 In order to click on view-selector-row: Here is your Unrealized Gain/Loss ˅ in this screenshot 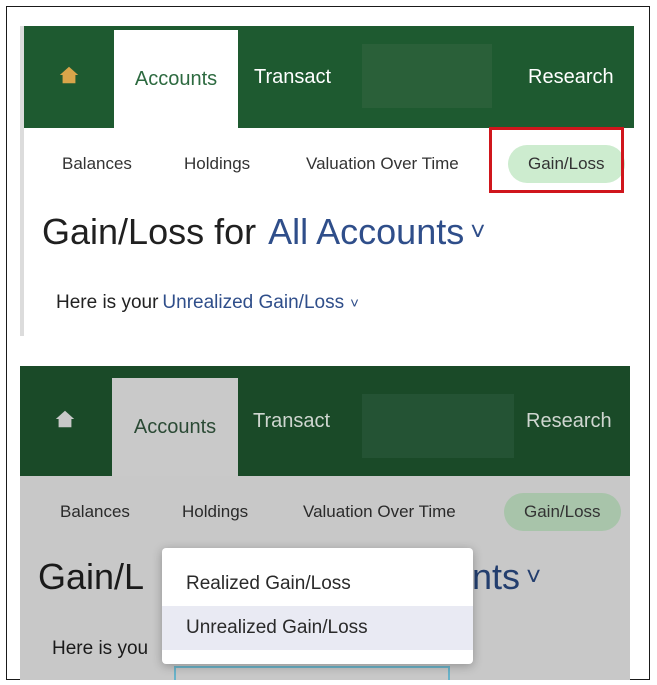, I will do `click(207, 303)`.